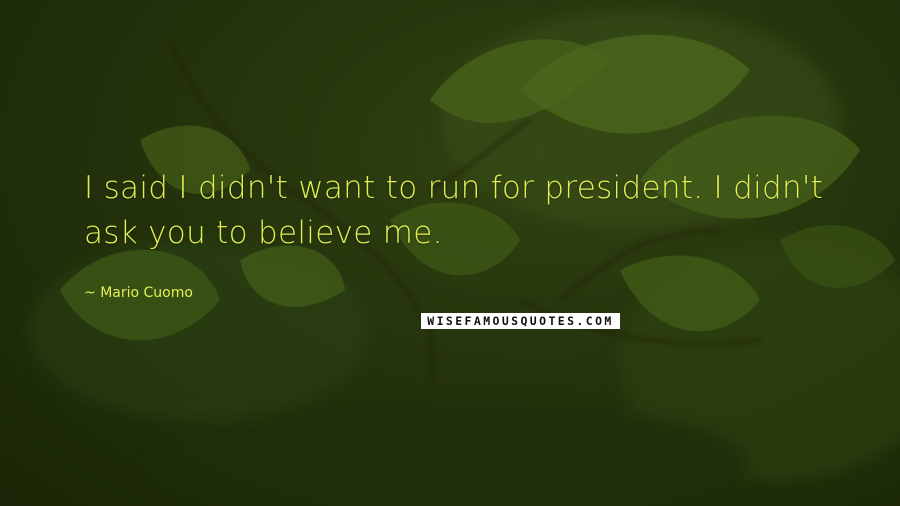 This screenshot has width=900, height=506. What do you see at coordinates (146, 293) in the screenshot?
I see `author-name: Mario Cuomo` at bounding box center [146, 293].